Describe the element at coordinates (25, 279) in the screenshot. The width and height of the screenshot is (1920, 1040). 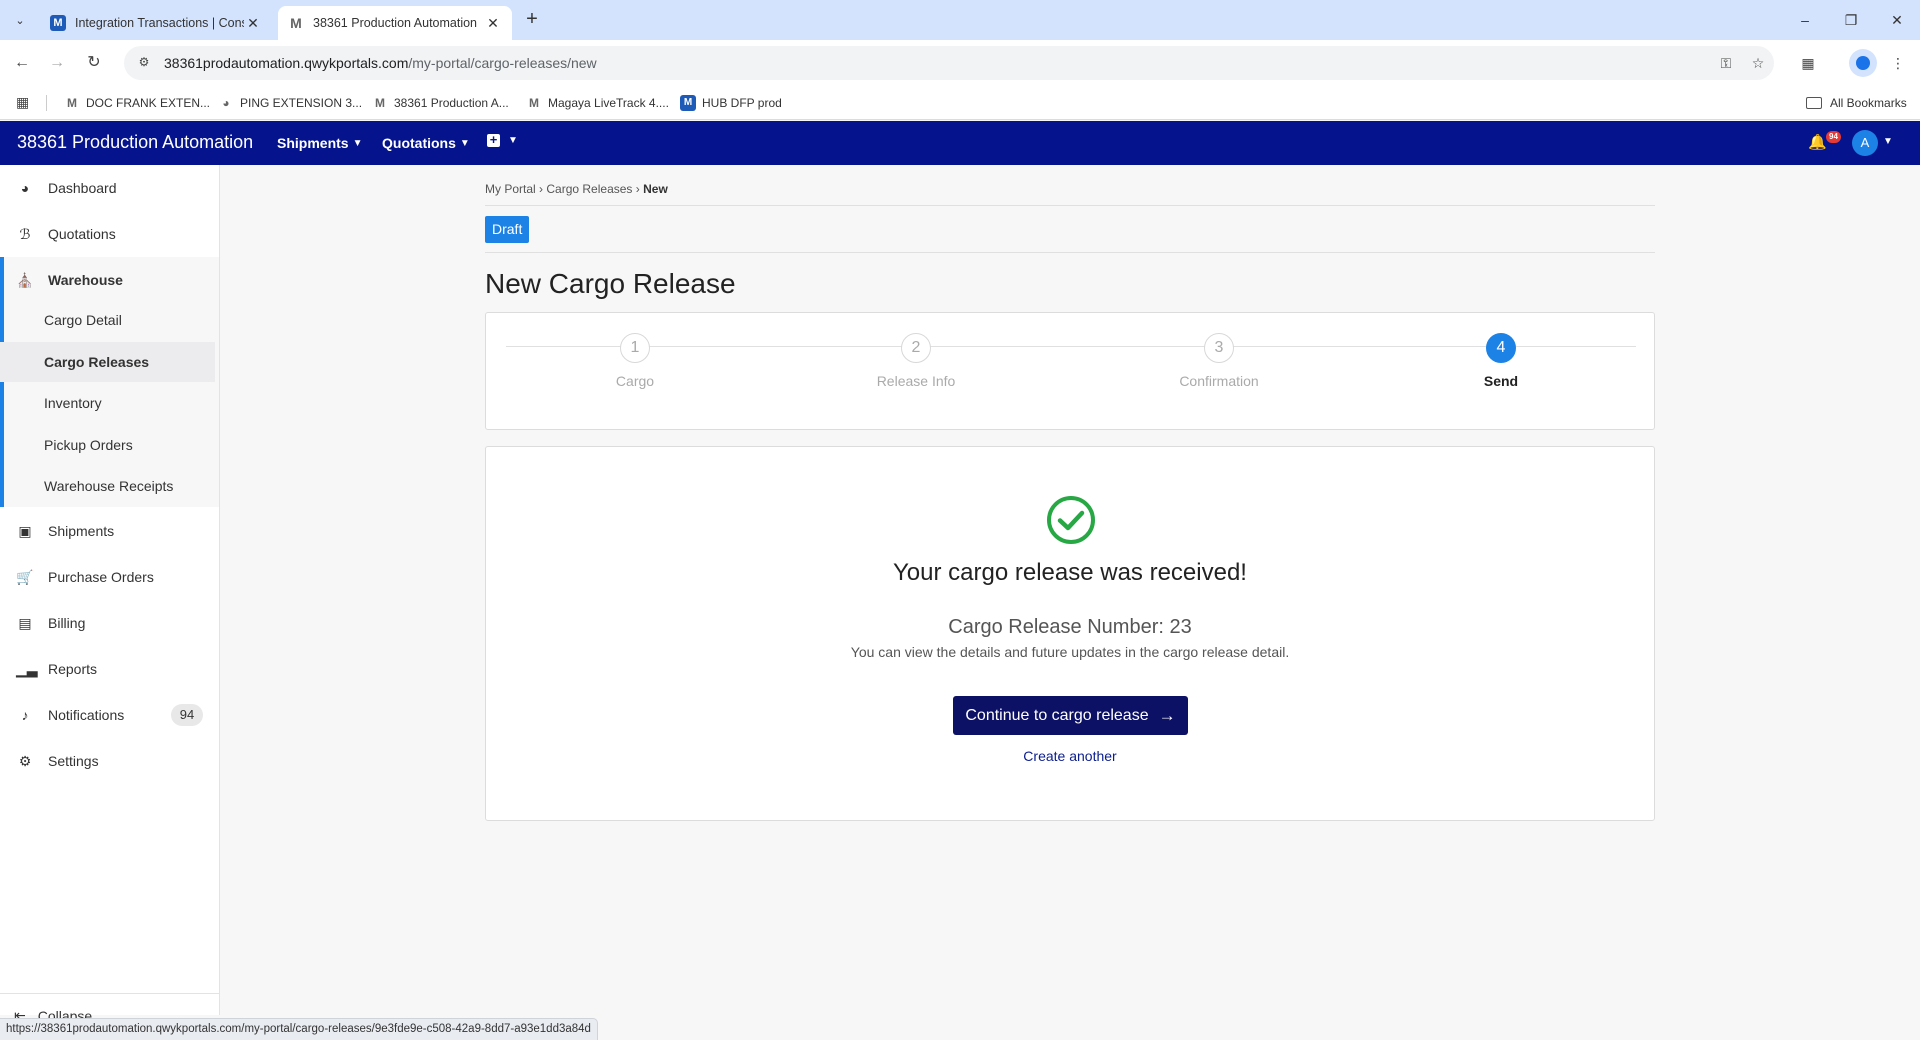
I see `warehouse-icon: ⛪` at that location.